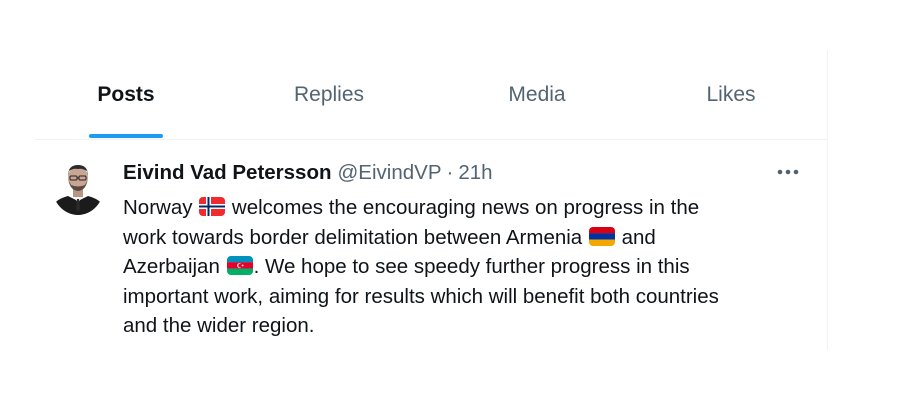 The width and height of the screenshot is (900, 400). I want to click on tab-likes: Likes, so click(731, 94).